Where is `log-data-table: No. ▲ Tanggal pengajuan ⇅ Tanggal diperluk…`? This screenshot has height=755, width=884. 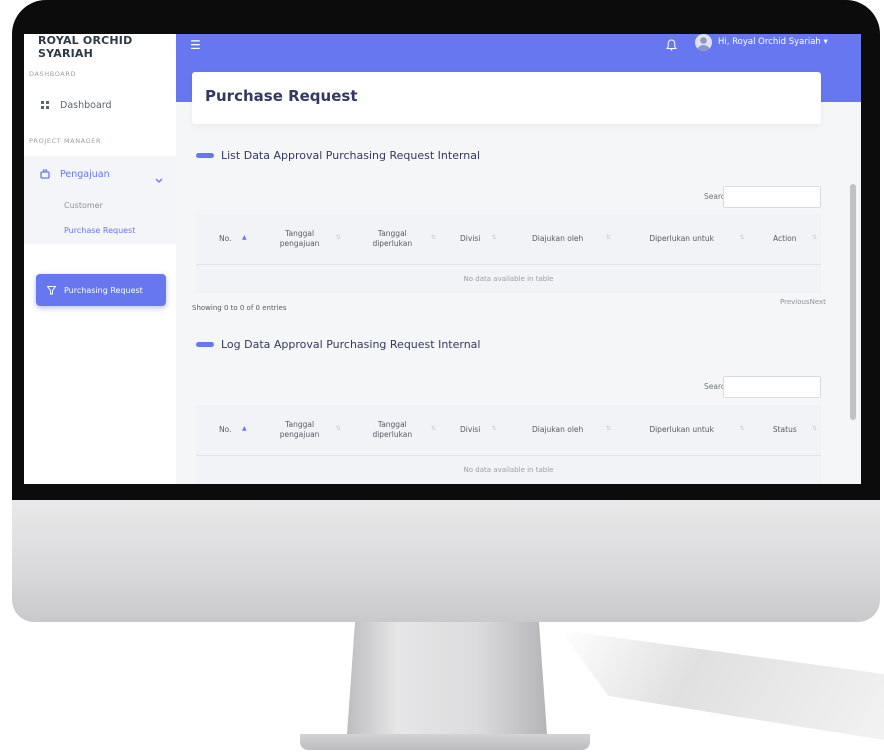
log-data-table: No. ▲ Tanggal pengajuan ⇅ Tanggal diperluk… is located at coordinates (508, 444).